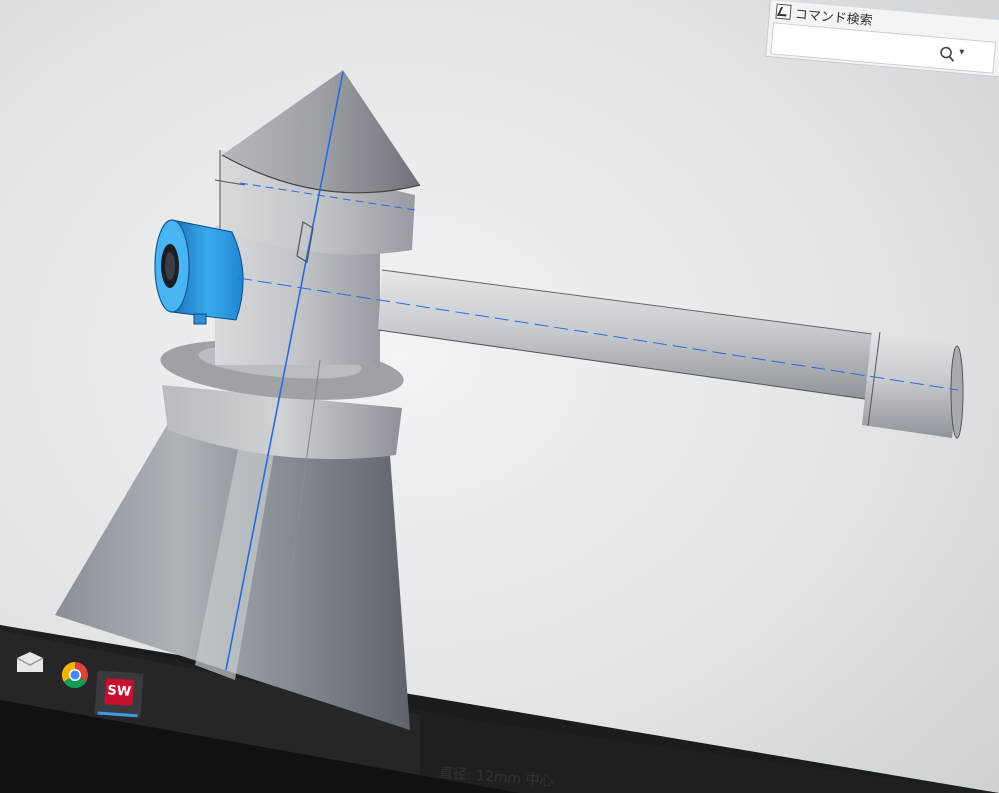  I want to click on mail-icon, so click(30, 662).